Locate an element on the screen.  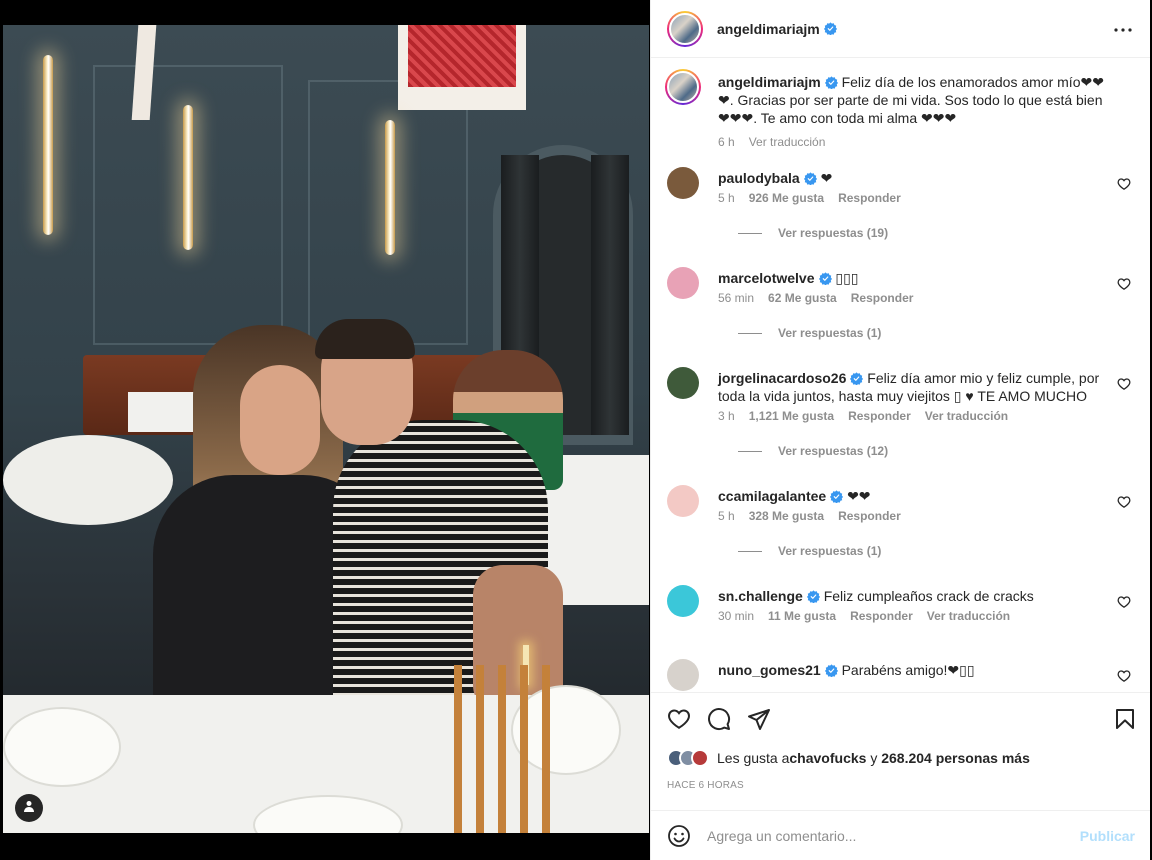
post-timestamp: HACE 6 HORAS is located at coordinates (705, 785).